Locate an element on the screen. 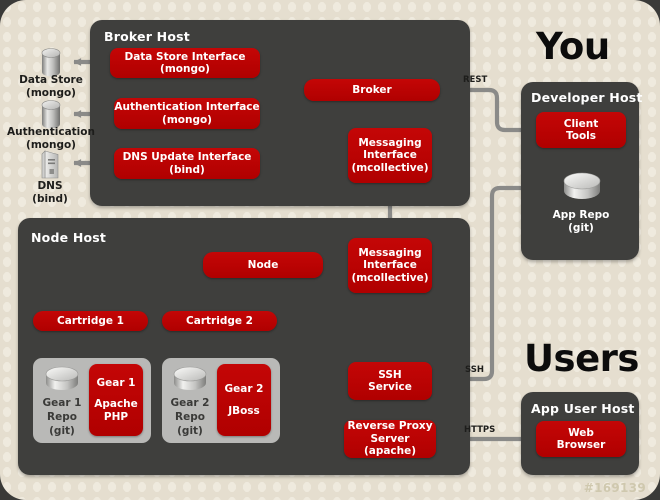 This screenshot has width=660, height=500. gear-1-repo-line2: Repo is located at coordinates (62, 417).